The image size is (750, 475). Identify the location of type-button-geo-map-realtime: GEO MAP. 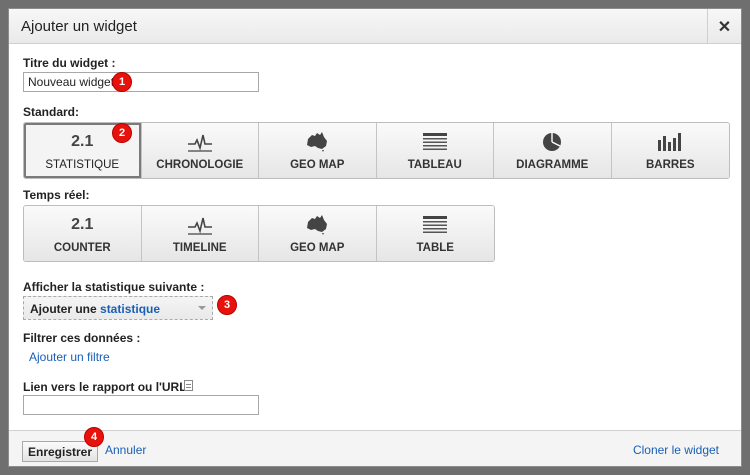
(318, 233).